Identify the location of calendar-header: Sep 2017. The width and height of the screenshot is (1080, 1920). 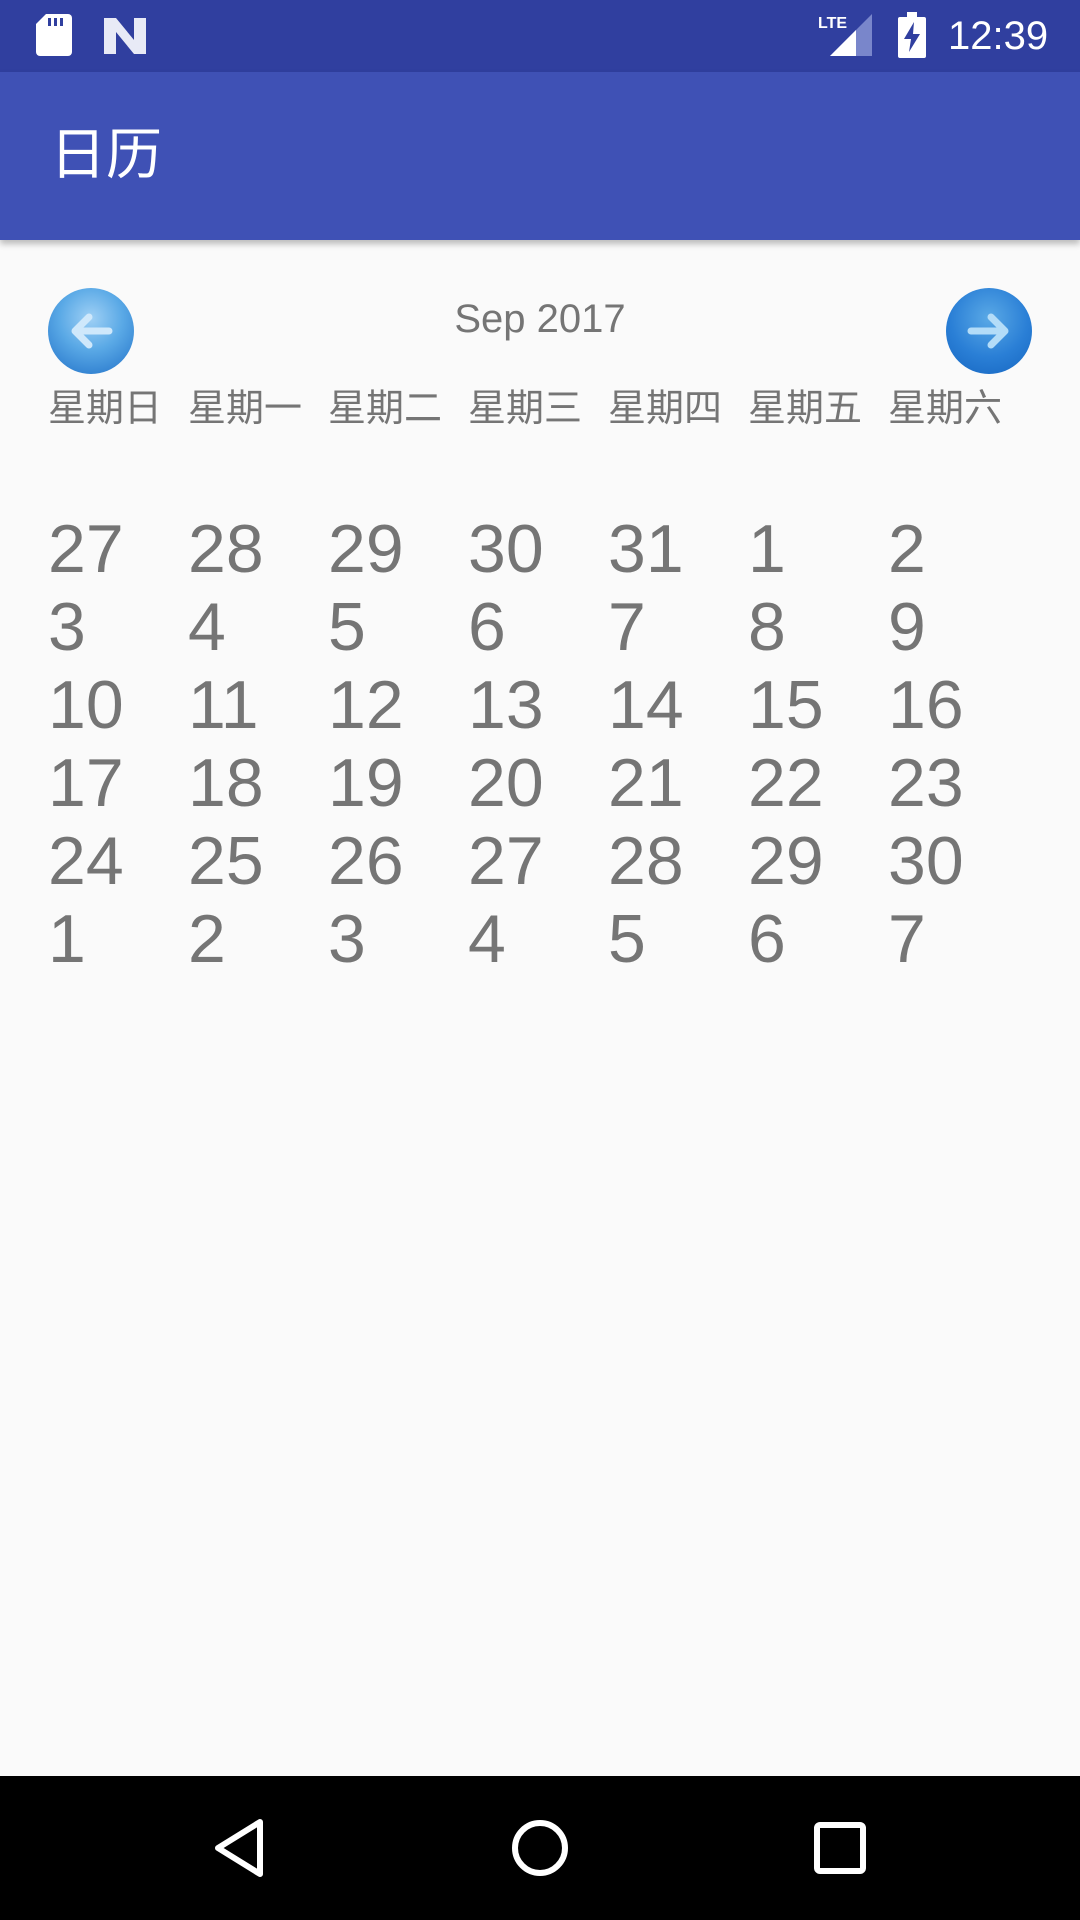
(540, 333).